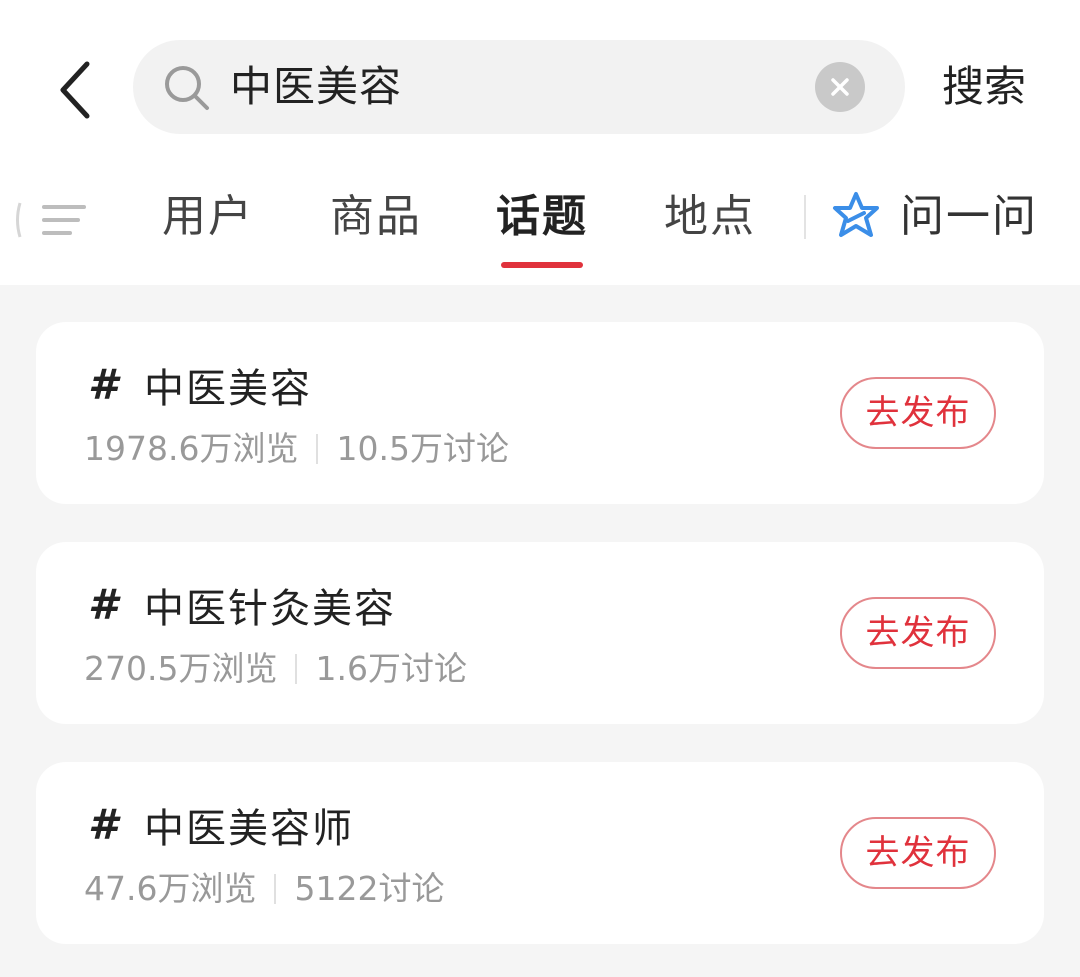 This screenshot has width=1080, height=977. Describe the element at coordinates (856, 217) in the screenshot. I see `ask-star-icon` at that location.